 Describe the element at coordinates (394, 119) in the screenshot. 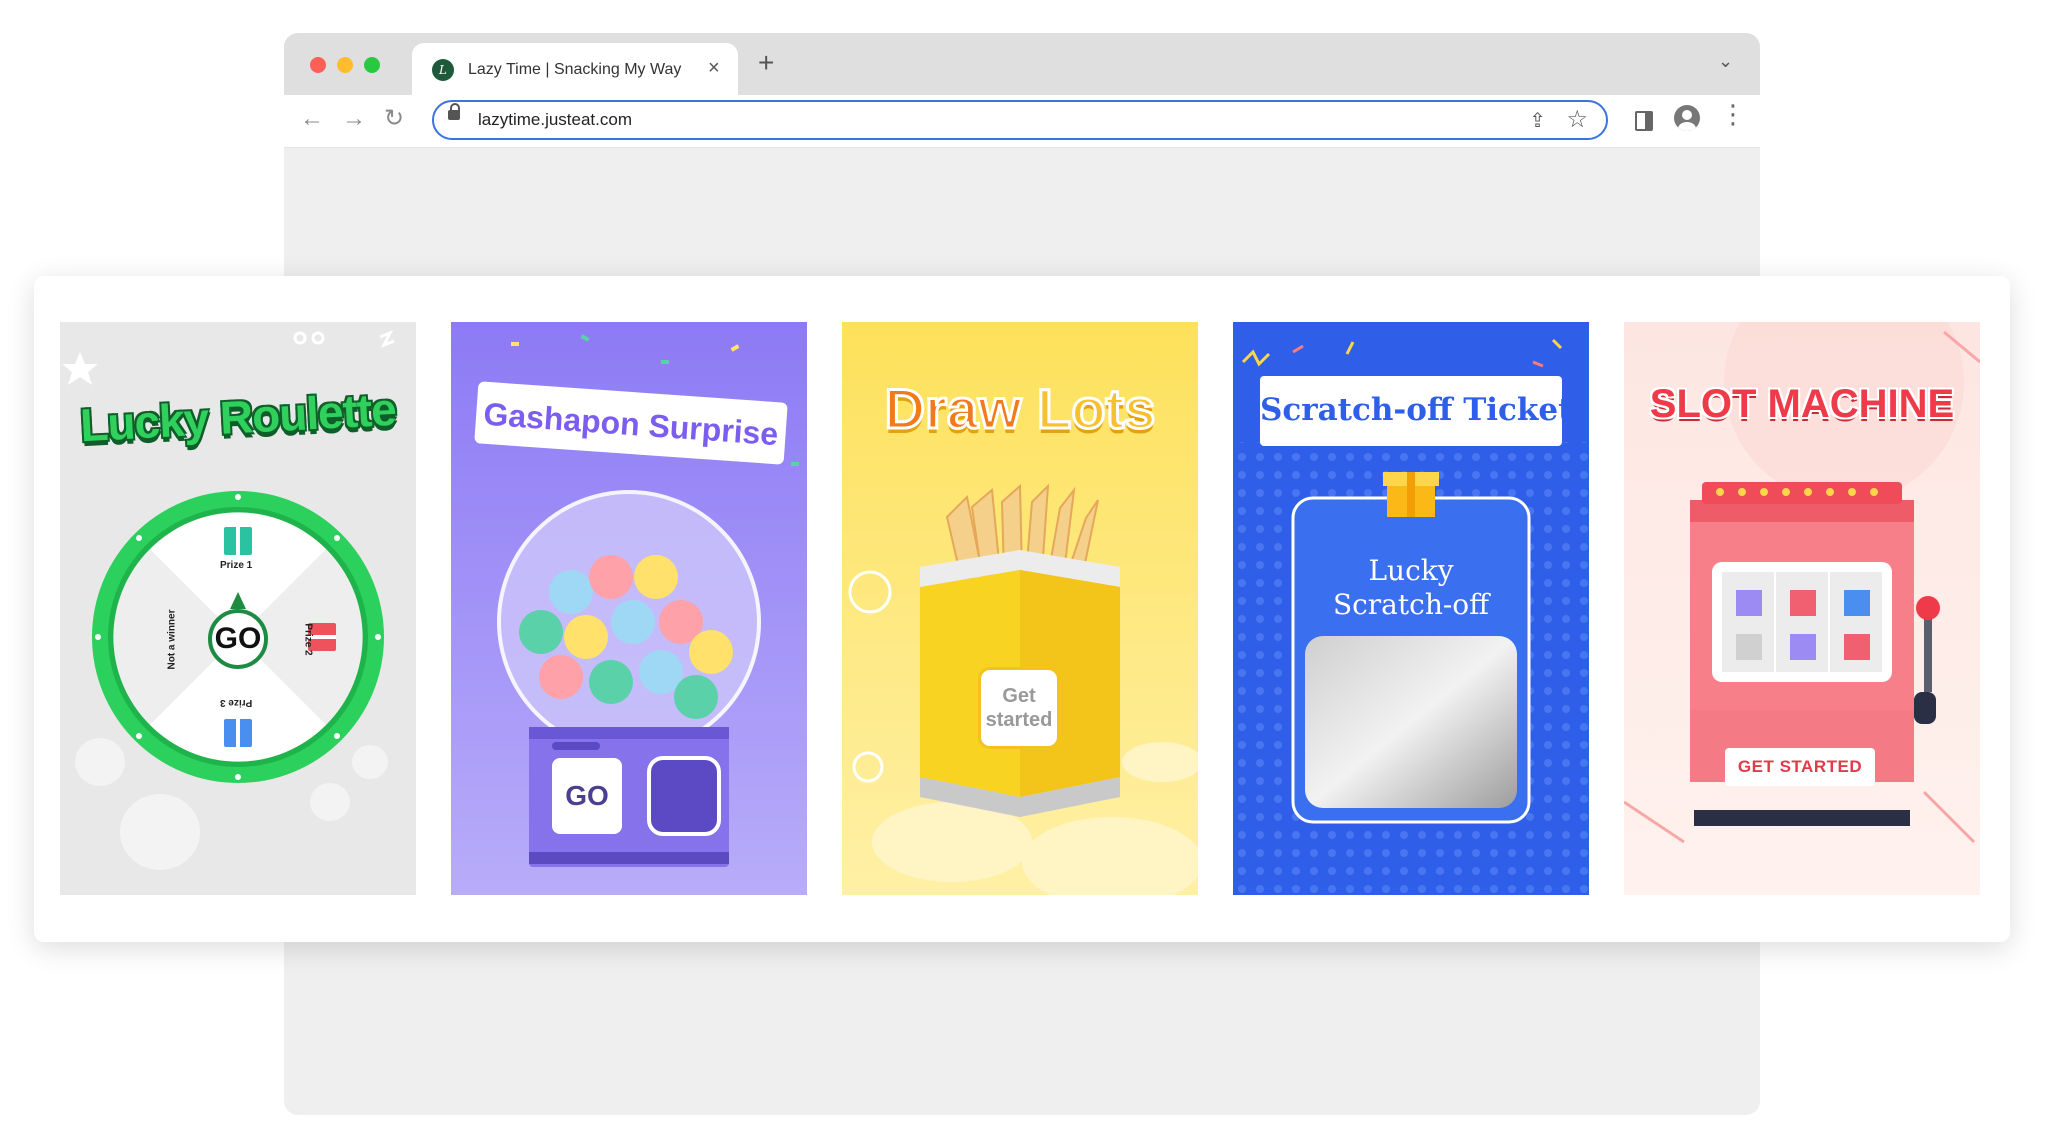

I see `reload-icon: ↻` at that location.